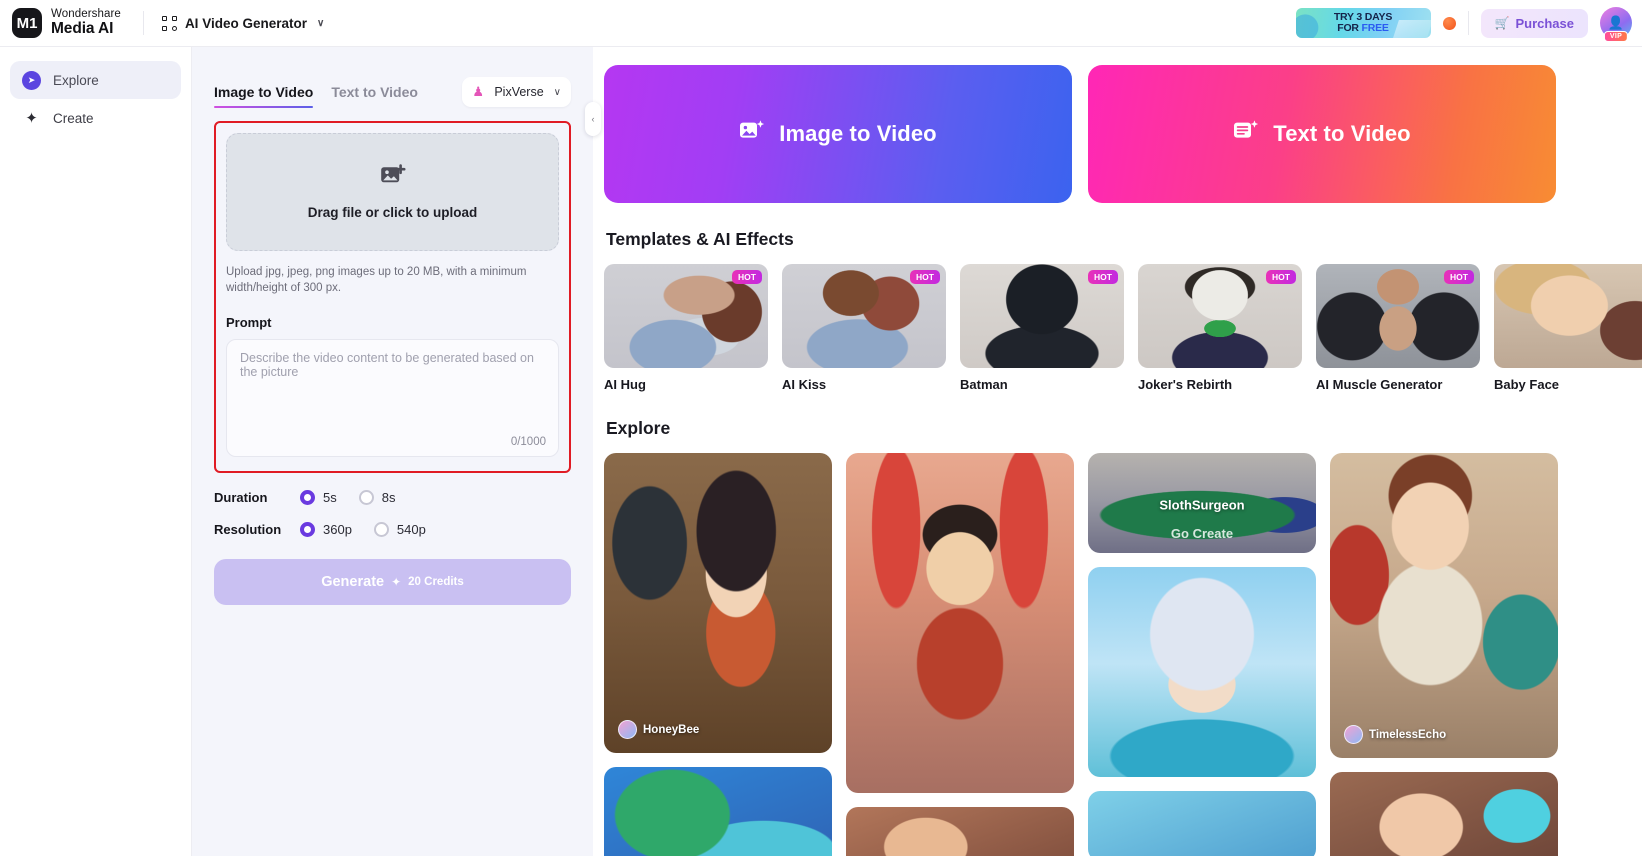 The width and height of the screenshot is (1642, 856). Describe the element at coordinates (638, 428) in the screenshot. I see `explore-section-title: Explore` at that location.